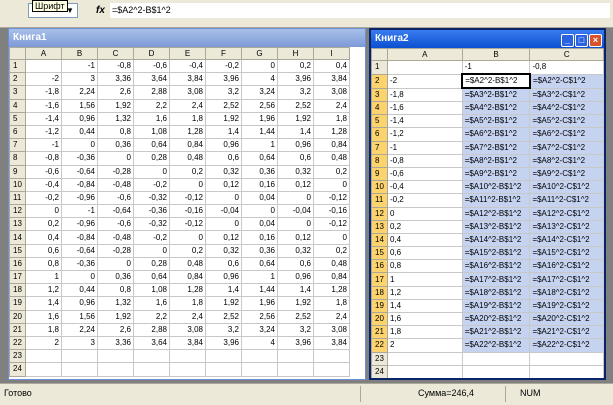 The height and width of the screenshot is (405, 613). I want to click on grid-cell: =$A22^2-C$1^2, so click(566, 345).